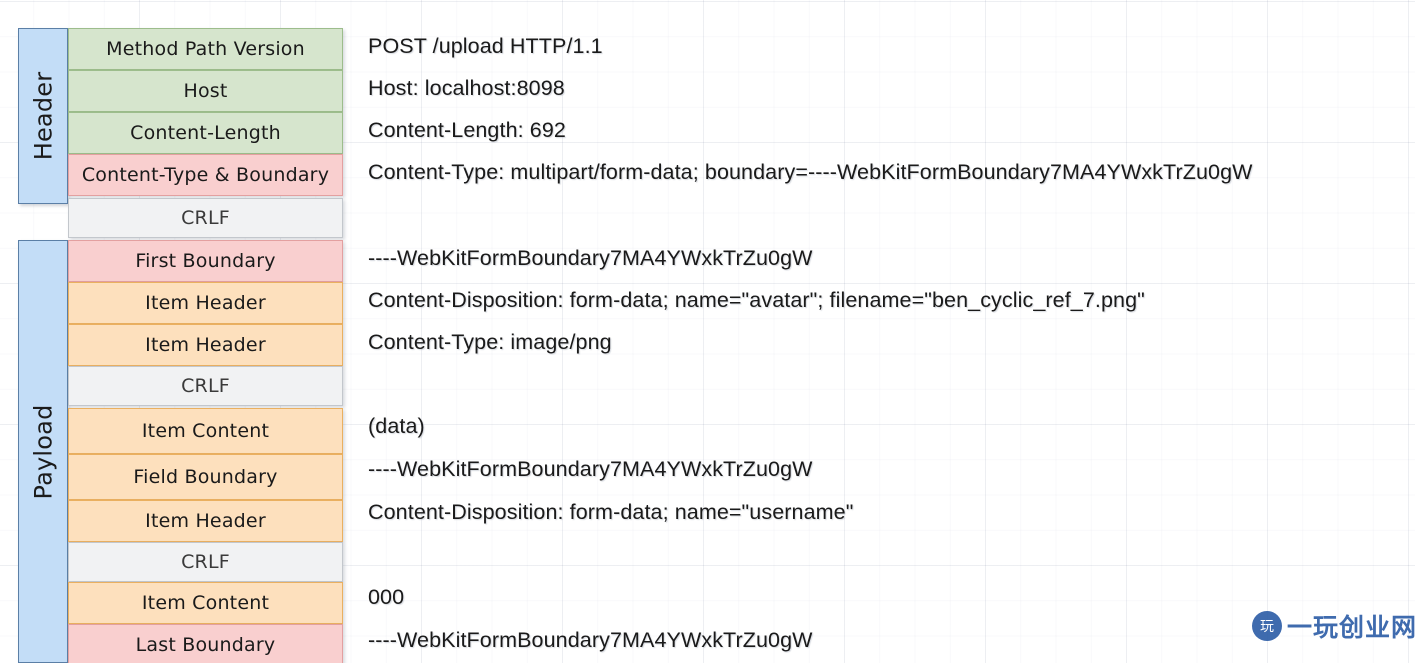 The width and height of the screenshot is (1415, 663). I want to click on watermark: 玩 一玩创业网, so click(1333, 626).